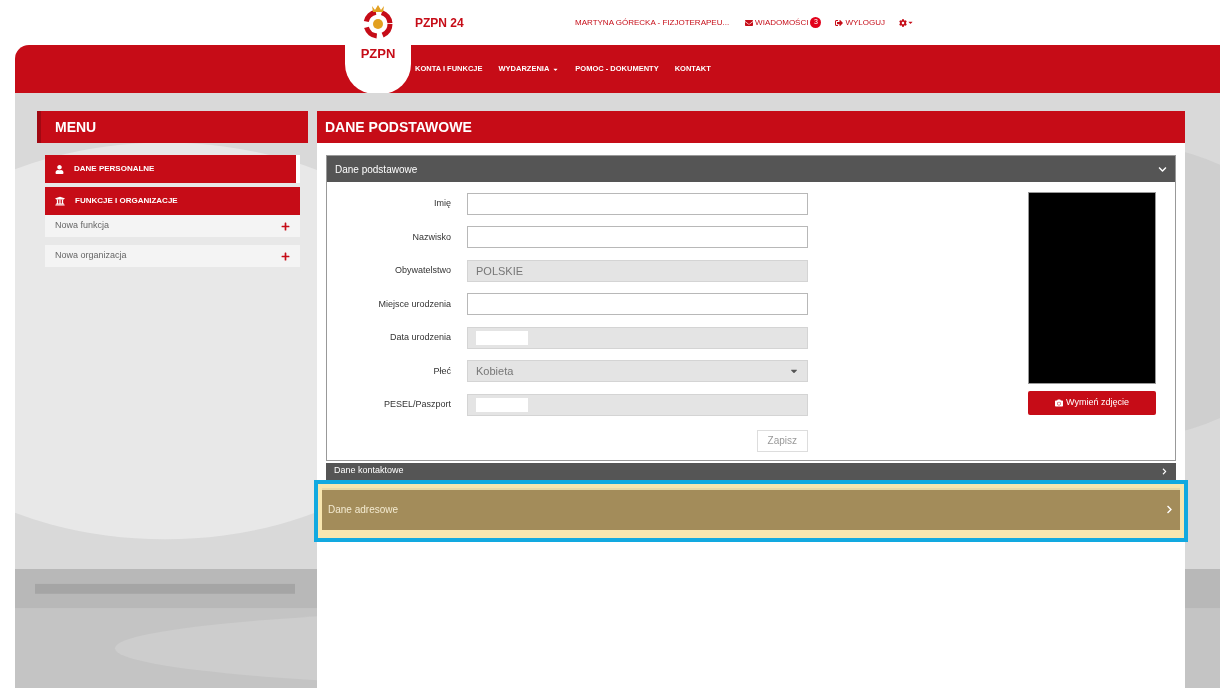  Describe the element at coordinates (172, 169) in the screenshot. I see `menu-item: DANE PERSONALNE` at that location.